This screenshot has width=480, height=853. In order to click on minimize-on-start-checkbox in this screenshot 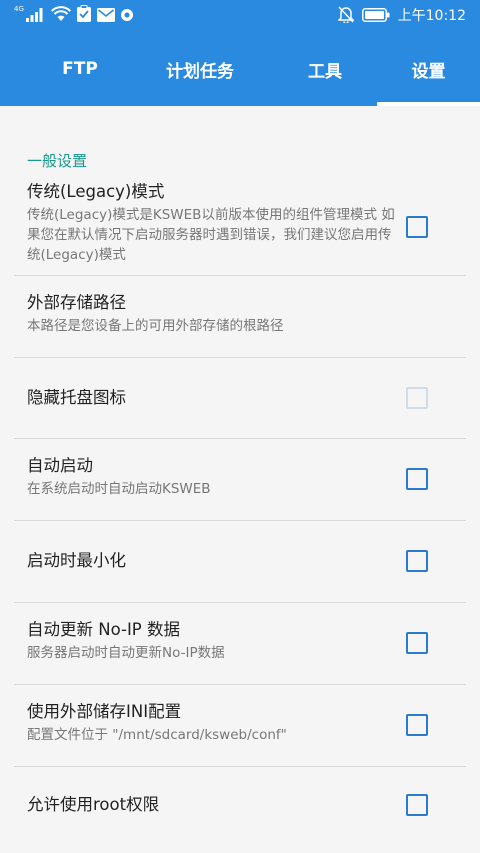, I will do `click(417, 561)`.